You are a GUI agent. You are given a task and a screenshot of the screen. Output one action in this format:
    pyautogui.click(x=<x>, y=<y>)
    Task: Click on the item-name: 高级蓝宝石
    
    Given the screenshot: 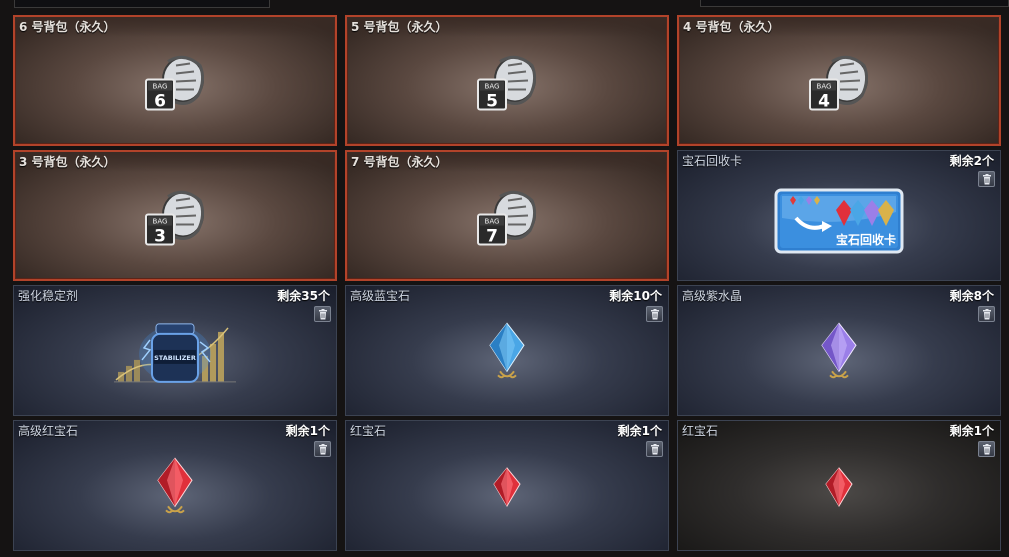 What is the action you would take?
    pyautogui.click(x=380, y=296)
    